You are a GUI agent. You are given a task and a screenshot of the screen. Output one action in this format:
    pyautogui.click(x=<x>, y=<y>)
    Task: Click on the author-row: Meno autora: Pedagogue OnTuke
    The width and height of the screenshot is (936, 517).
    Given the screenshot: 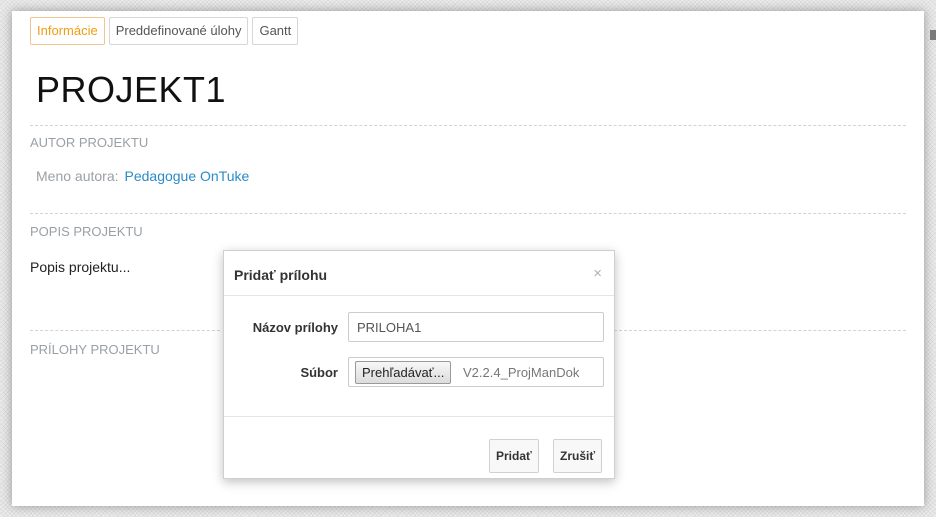 What is the action you would take?
    pyautogui.click(x=142, y=176)
    